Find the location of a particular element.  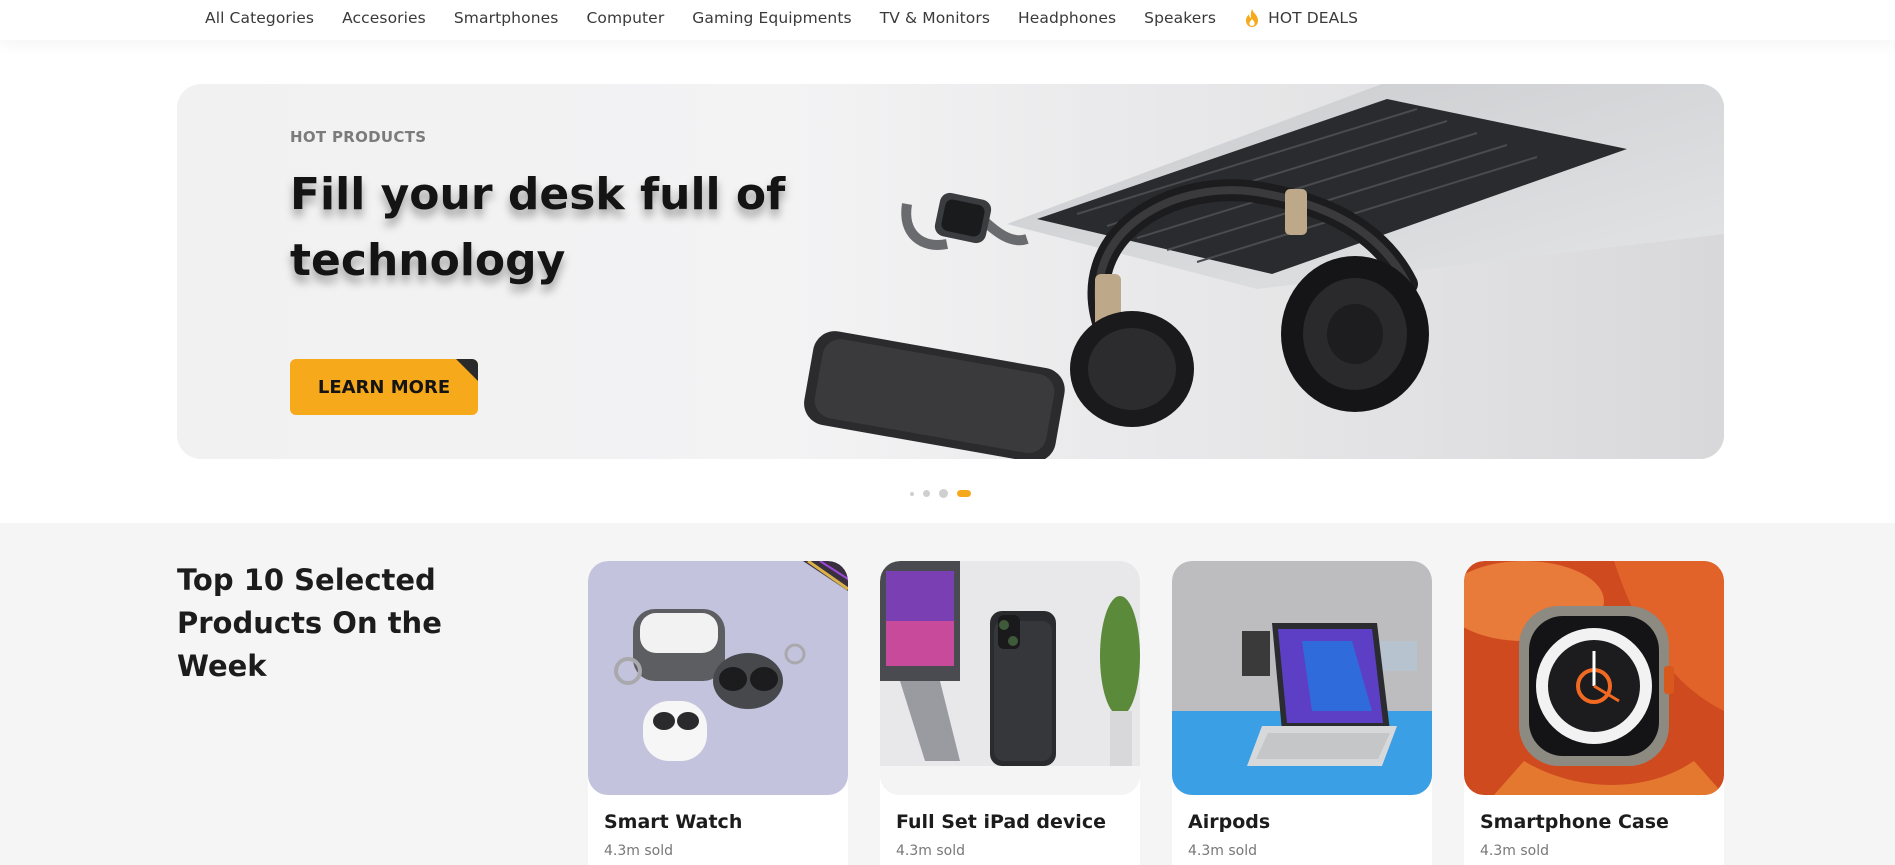

product-image-earbuds is located at coordinates (718, 678).